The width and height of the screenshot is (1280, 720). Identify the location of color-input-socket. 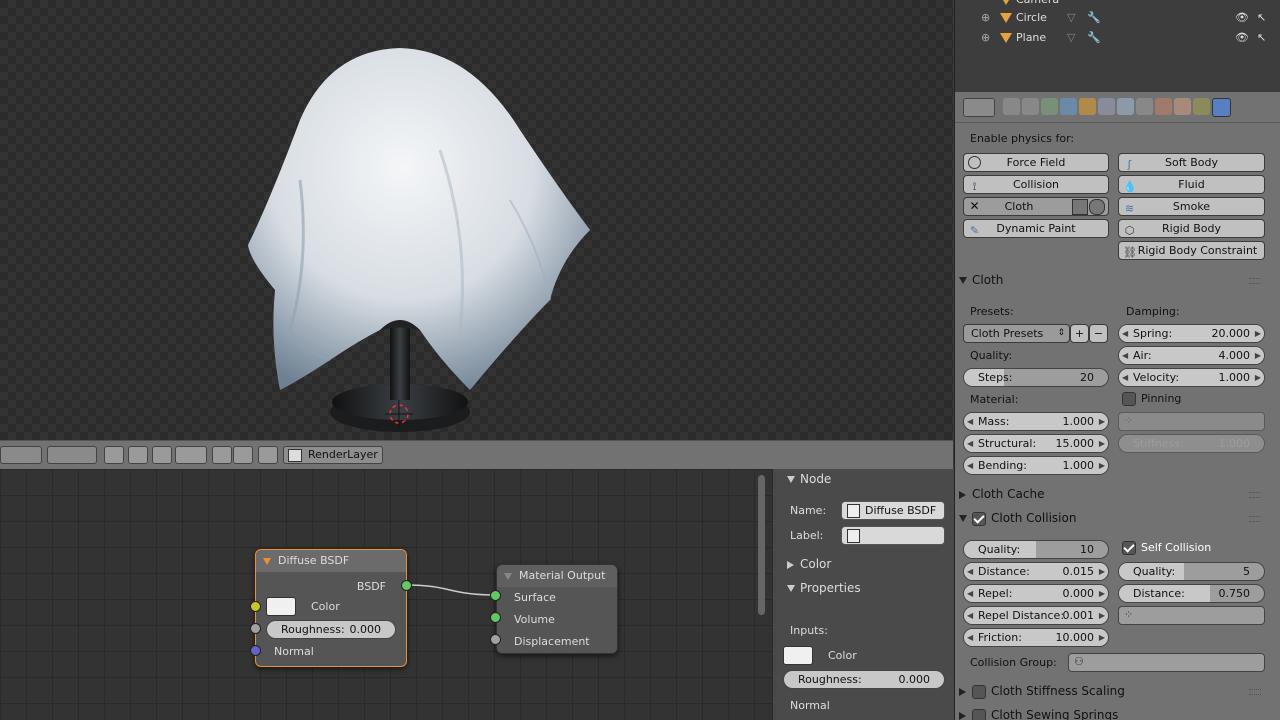
(255, 606).